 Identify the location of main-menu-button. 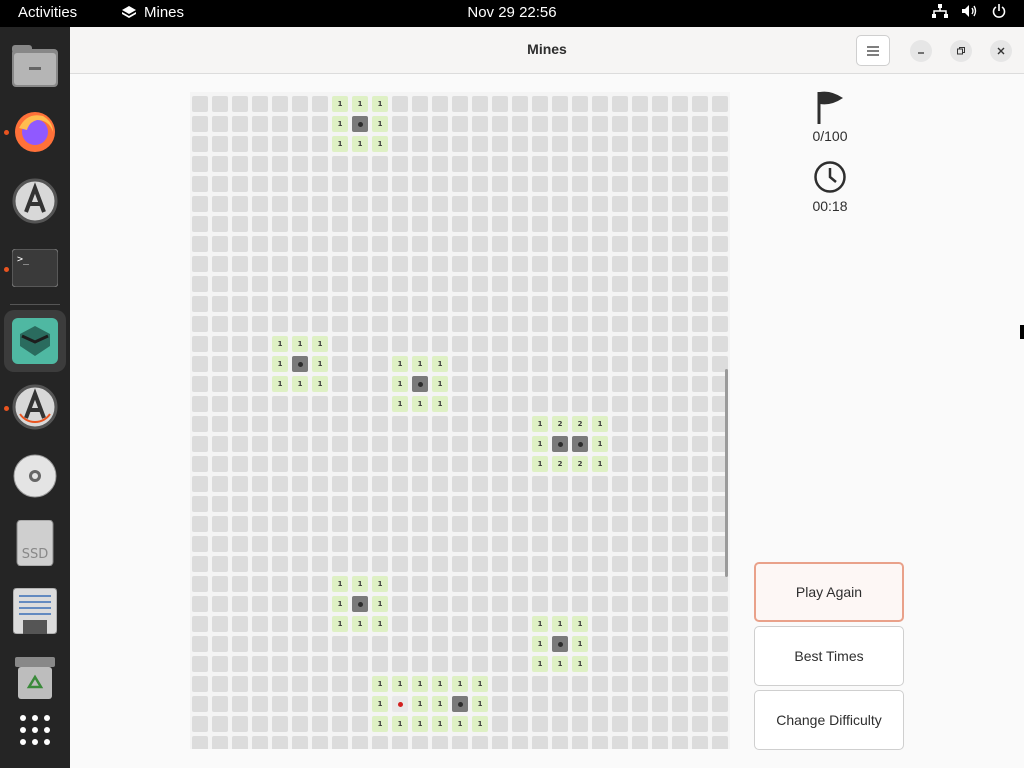
(873, 50).